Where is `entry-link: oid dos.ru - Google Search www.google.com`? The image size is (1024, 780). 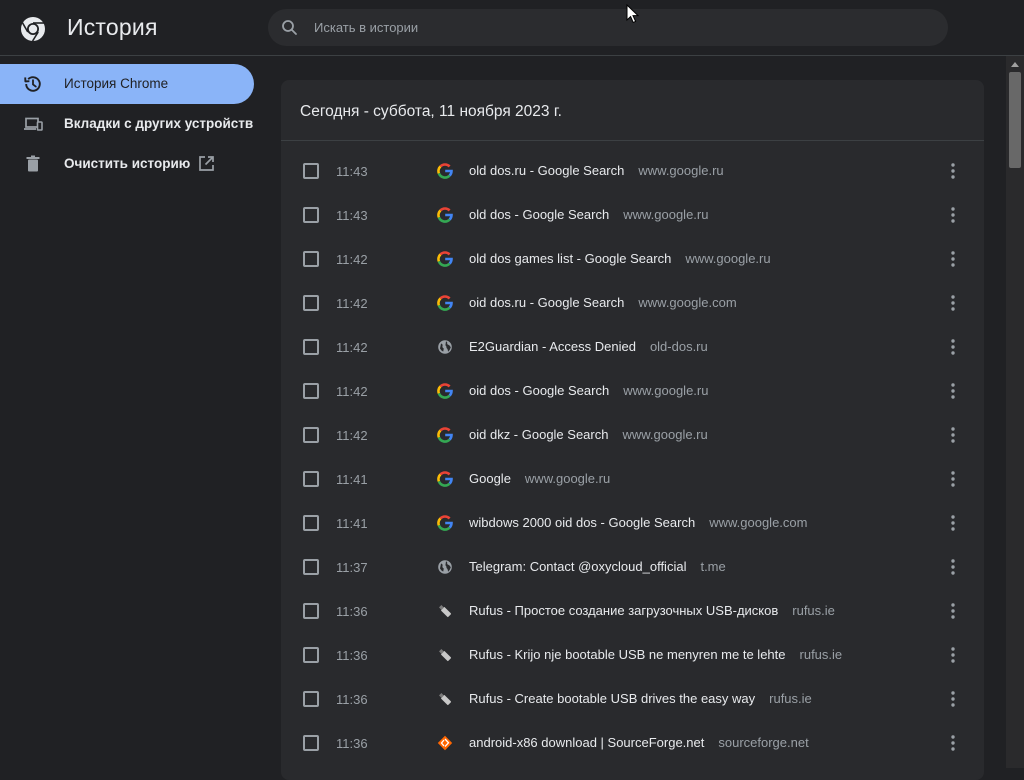
entry-link: oid dos.ru - Google Search www.google.com is located at coordinates (603, 302).